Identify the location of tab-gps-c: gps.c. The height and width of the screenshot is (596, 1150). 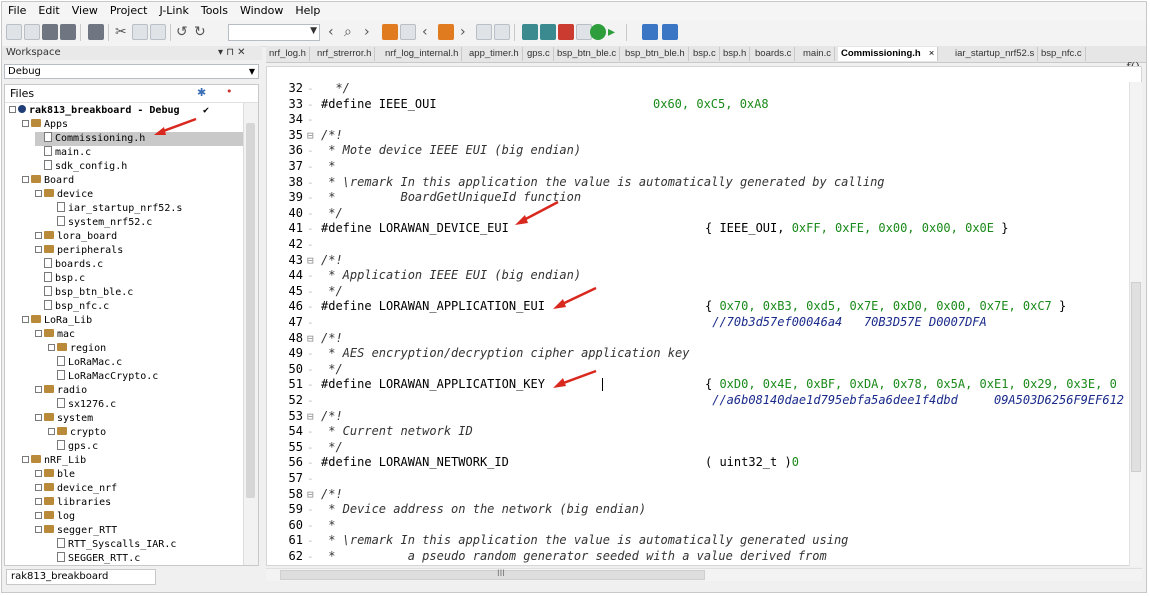
(539, 54).